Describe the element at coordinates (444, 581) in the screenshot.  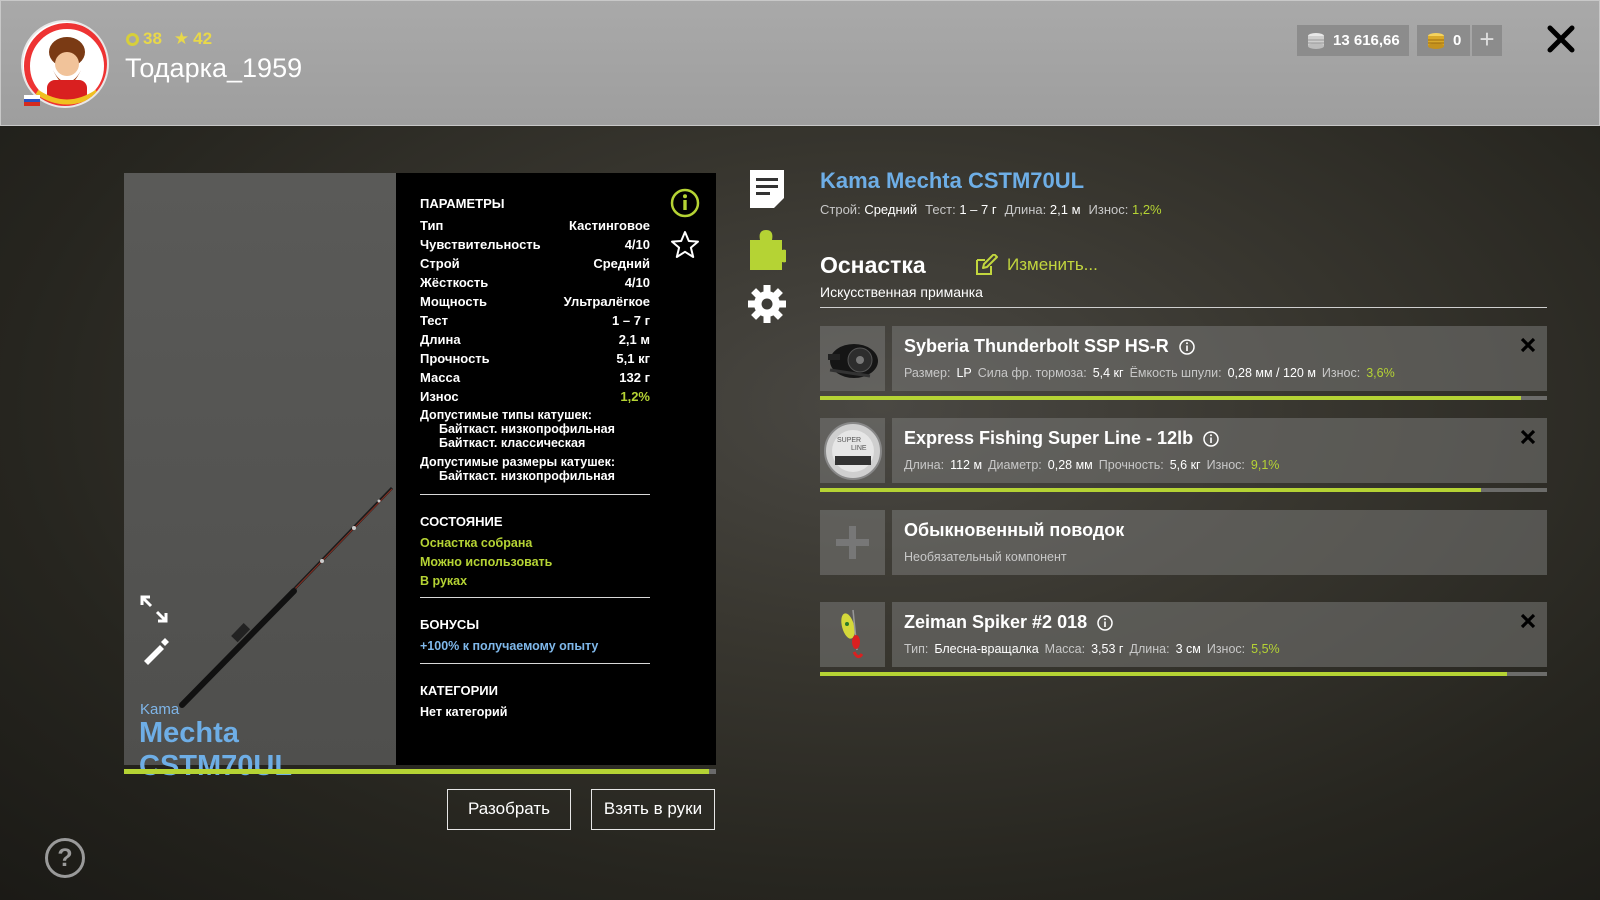
I see `state-item: В руках` at that location.